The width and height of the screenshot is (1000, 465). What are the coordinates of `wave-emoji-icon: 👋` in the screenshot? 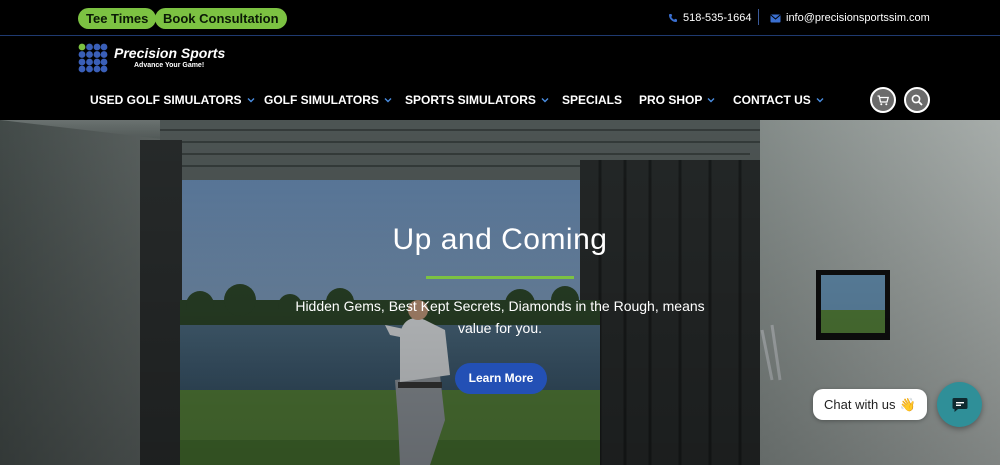 It's located at (907, 404).